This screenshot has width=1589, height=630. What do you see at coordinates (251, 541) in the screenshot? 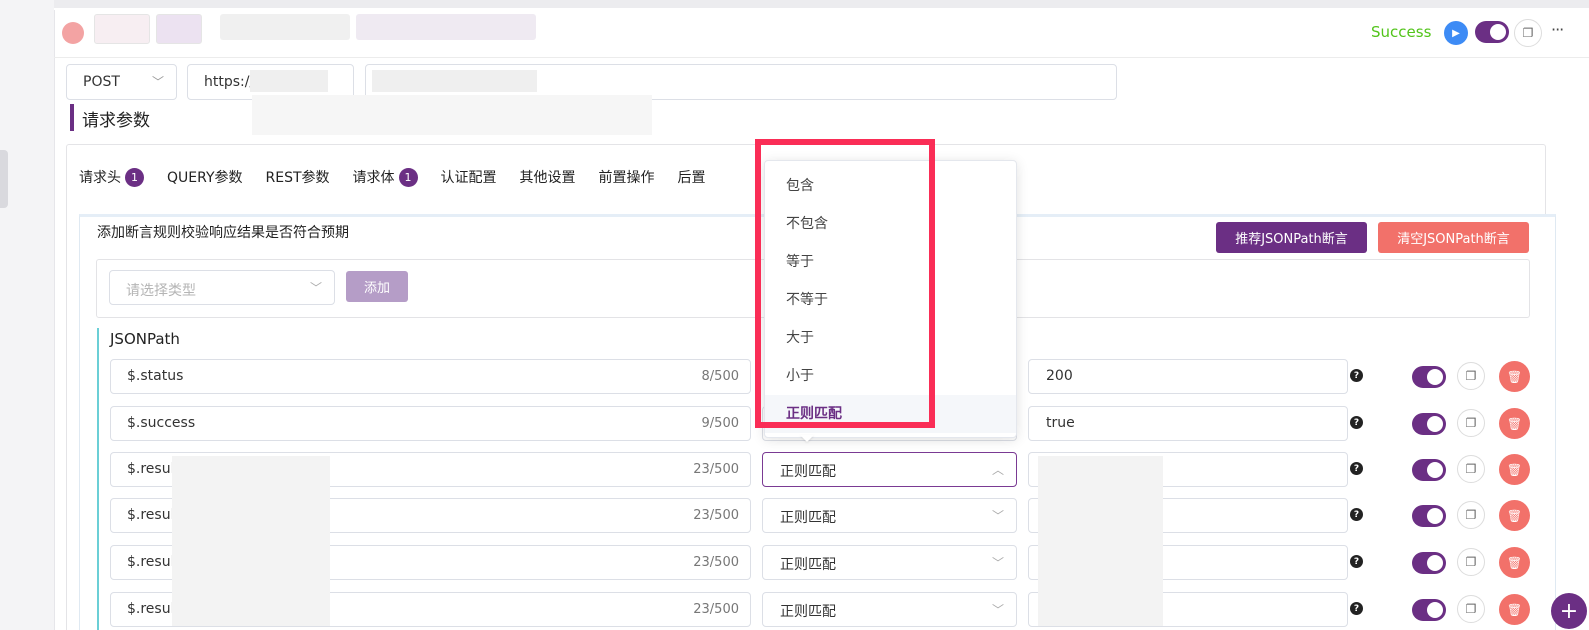
I see `redacted-path` at bounding box center [251, 541].